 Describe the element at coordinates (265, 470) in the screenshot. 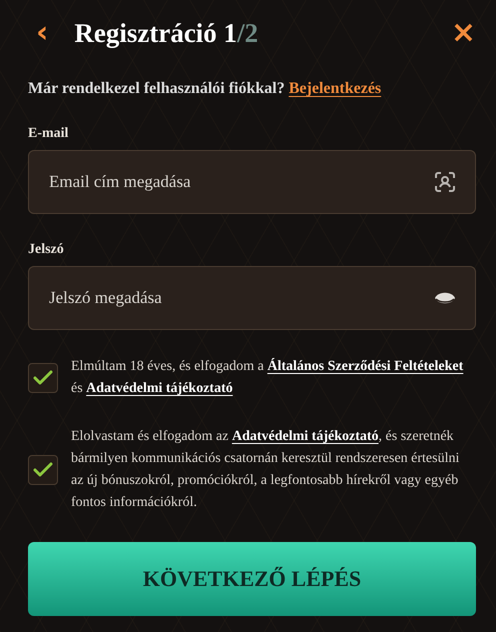

I see `consent-text: Elolvastam és elfogadom az Adatvédelmi tájékoztató, és szeretnék bármilyen kommunikációs csatornán keresztül rendszeresen értesülni az új bónuszokról, promóciókról, a legfontosabb hírekről vagy egyéb fontos információkról.` at that location.